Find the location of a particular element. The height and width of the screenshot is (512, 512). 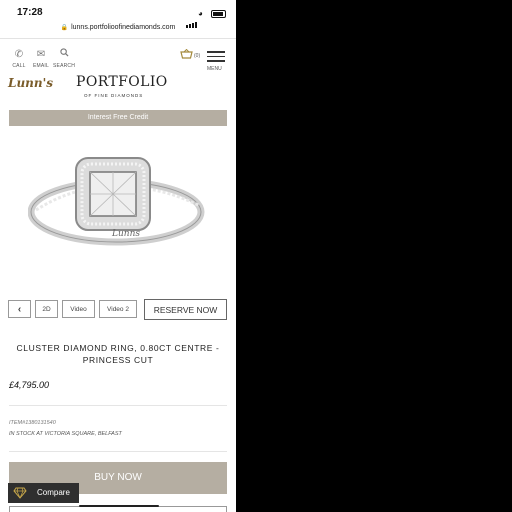

portfolio-logo: PORTFOLIO is located at coordinates (122, 82).